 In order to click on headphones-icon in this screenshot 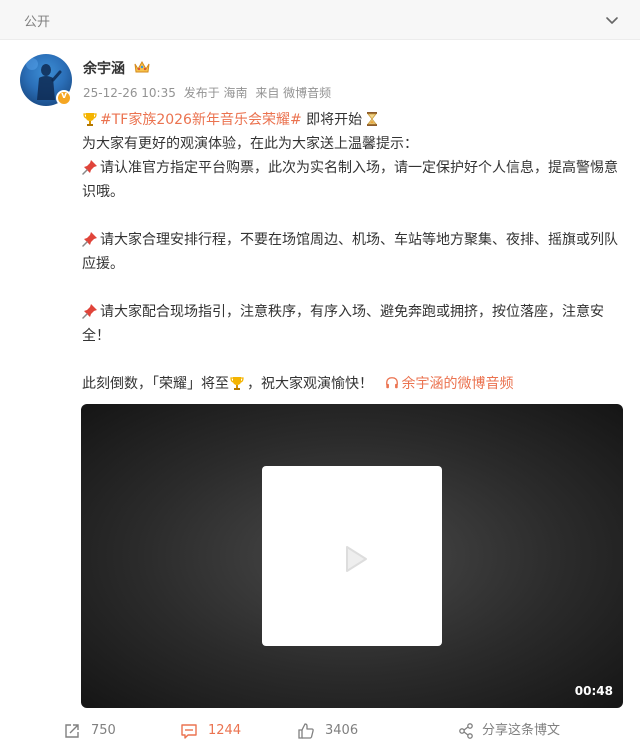, I will do `click(392, 383)`.